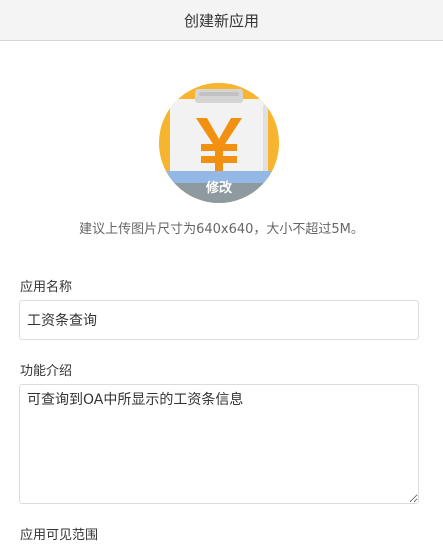 Image resolution: width=443 pixels, height=547 pixels. I want to click on visibility-scope-label: 应用可见范围, so click(59, 535).